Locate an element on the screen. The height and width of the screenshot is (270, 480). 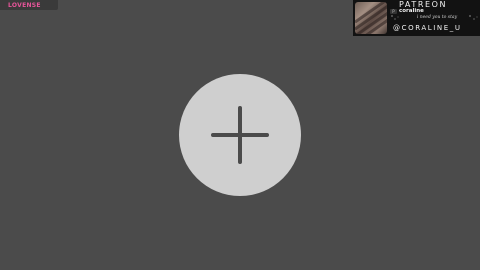
patreon-handle: @CORALINE_U is located at coordinates (427, 28).